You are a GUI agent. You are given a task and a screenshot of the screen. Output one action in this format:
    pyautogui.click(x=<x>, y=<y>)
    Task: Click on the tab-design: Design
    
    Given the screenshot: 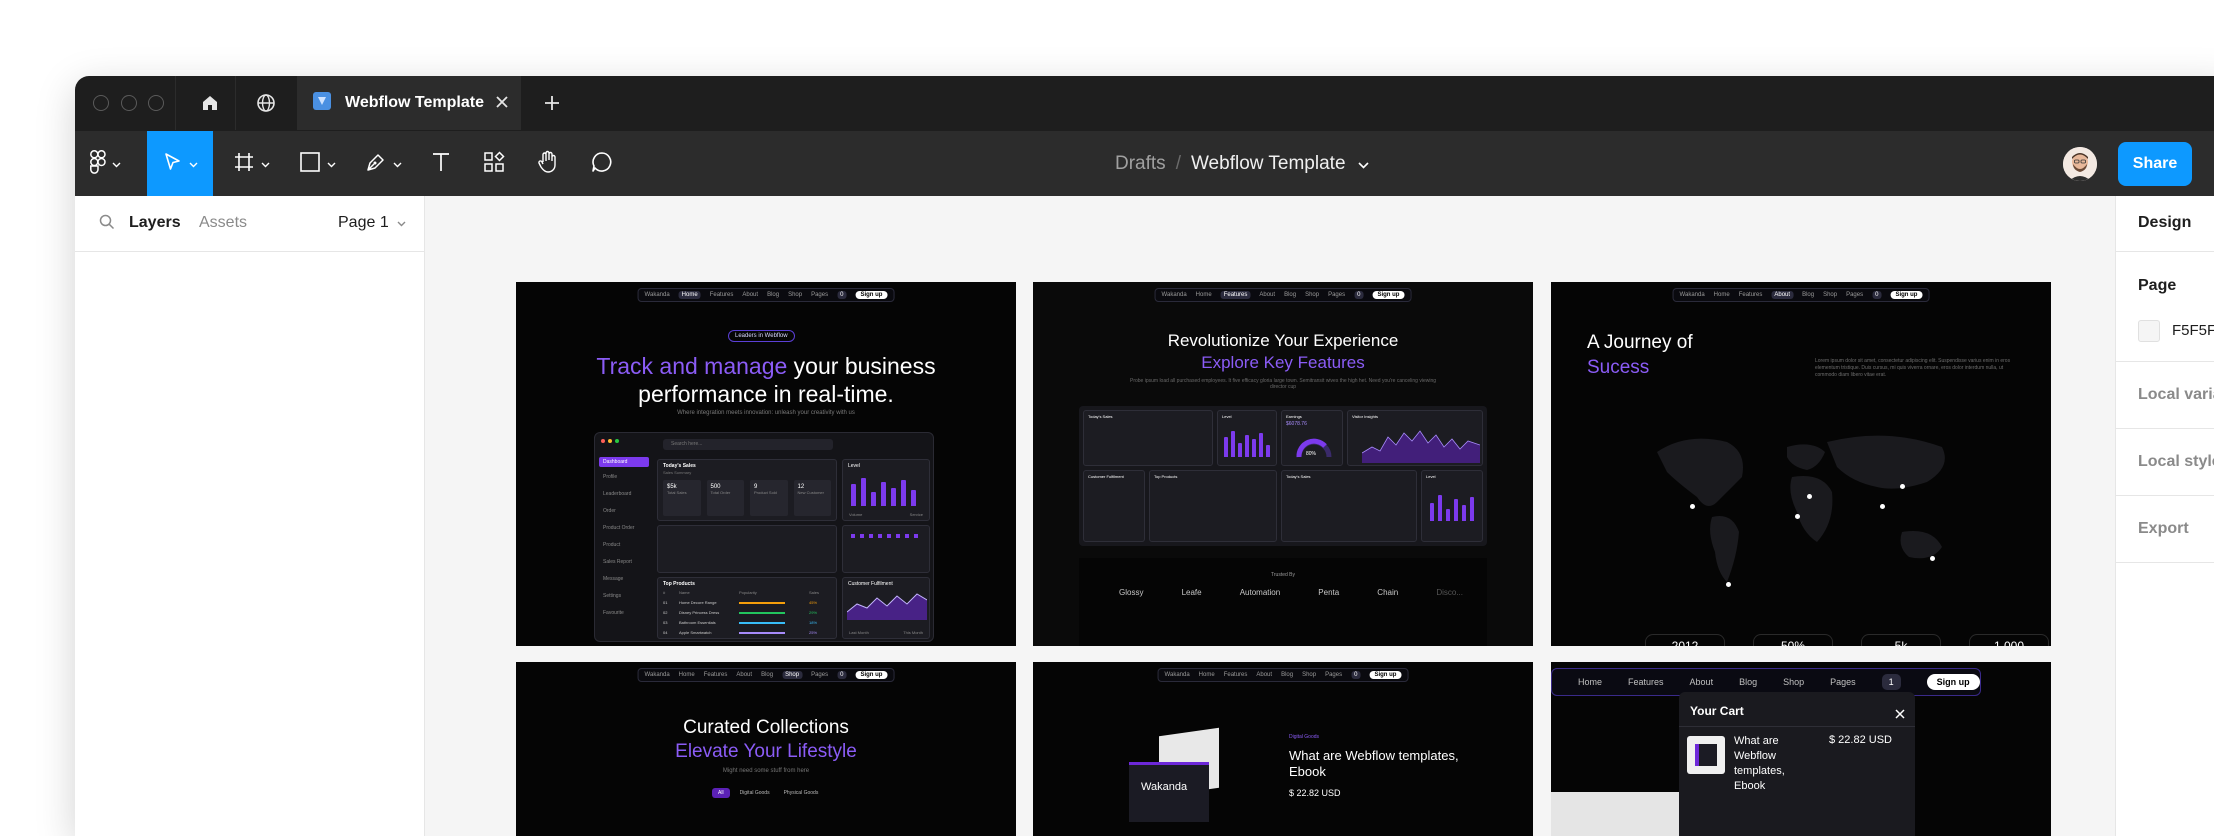 What is the action you would take?
    pyautogui.click(x=2164, y=223)
    